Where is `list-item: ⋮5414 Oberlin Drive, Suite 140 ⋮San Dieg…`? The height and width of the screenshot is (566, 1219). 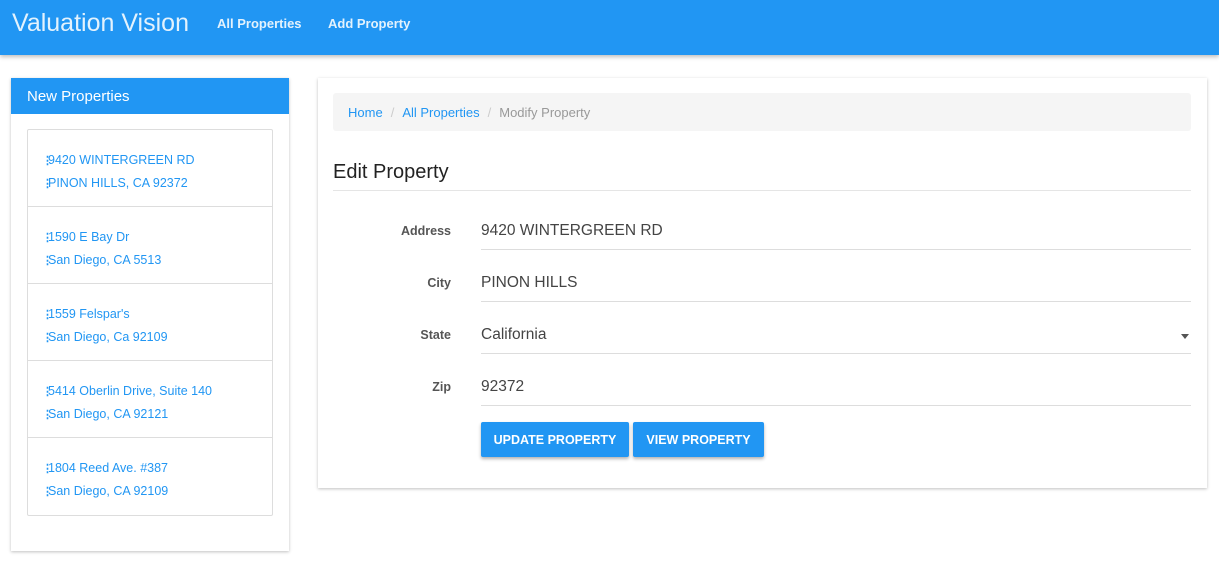 list-item: ⋮5414 Oberlin Drive, Suite 140 ⋮San Dieg… is located at coordinates (150, 399).